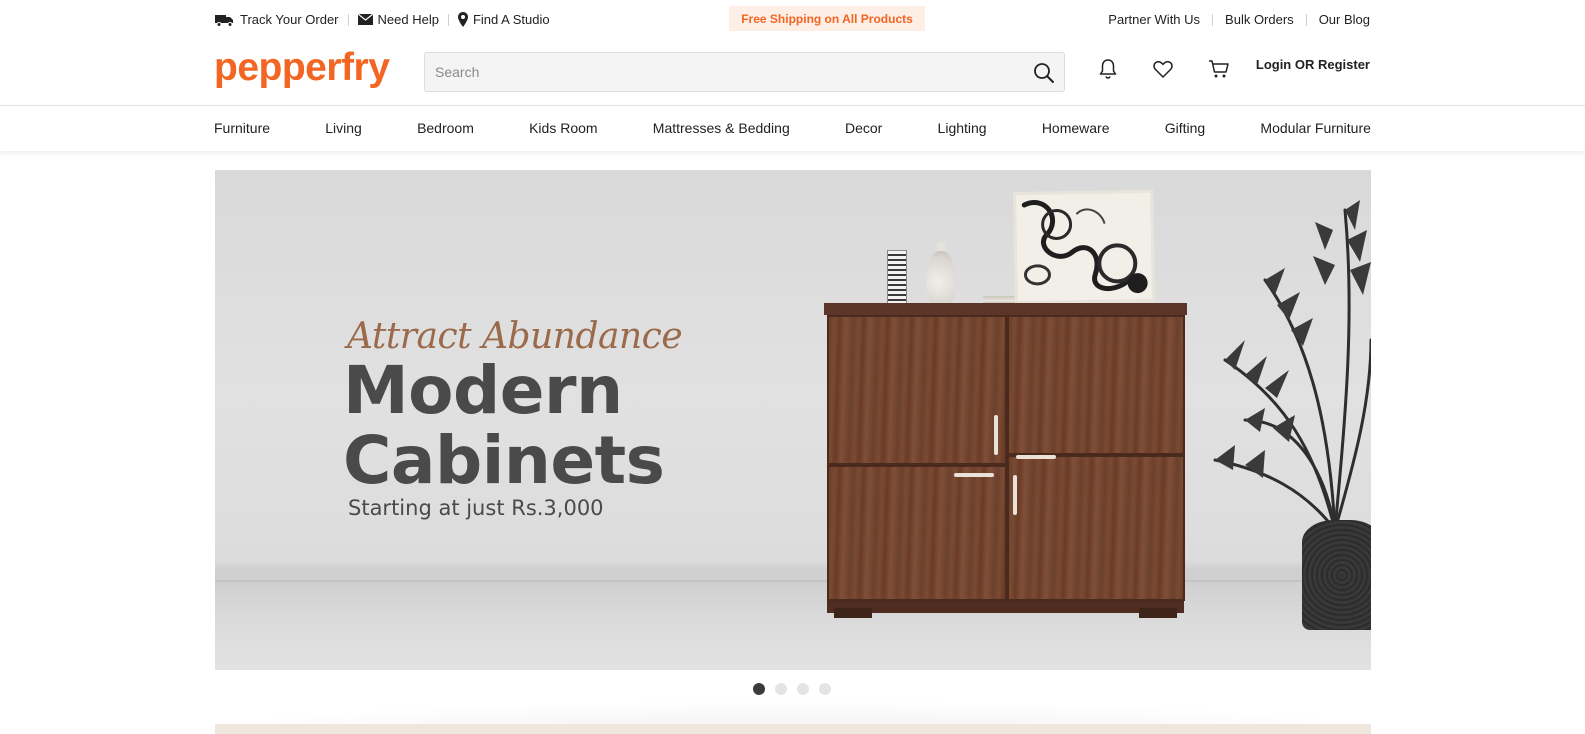 The image size is (1585, 734). I want to click on our-blog-link: Our Blog, so click(1344, 19).